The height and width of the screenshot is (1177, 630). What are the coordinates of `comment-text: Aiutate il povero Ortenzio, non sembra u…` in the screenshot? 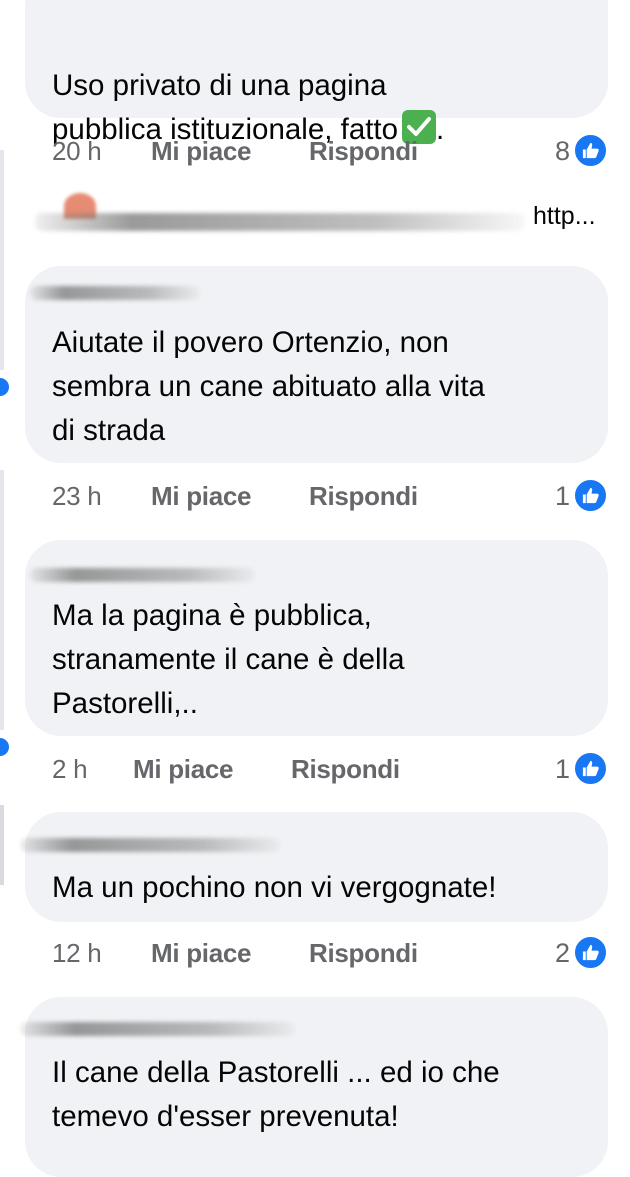 It's located at (268, 386).